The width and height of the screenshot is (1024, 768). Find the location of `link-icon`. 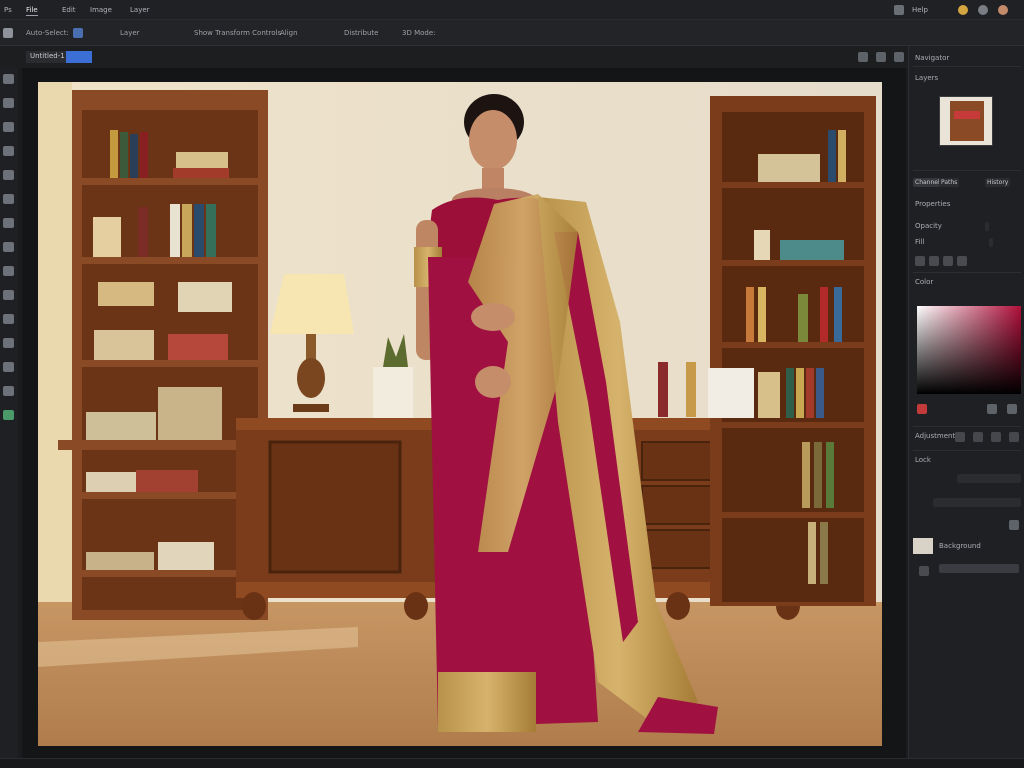

link-icon is located at coordinates (920, 261).